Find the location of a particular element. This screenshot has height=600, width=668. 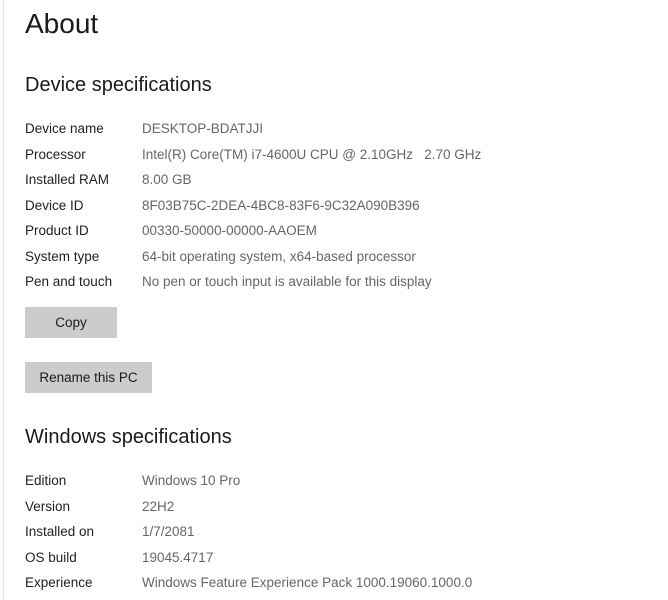

spec-label: Device name is located at coordinates (64, 129).